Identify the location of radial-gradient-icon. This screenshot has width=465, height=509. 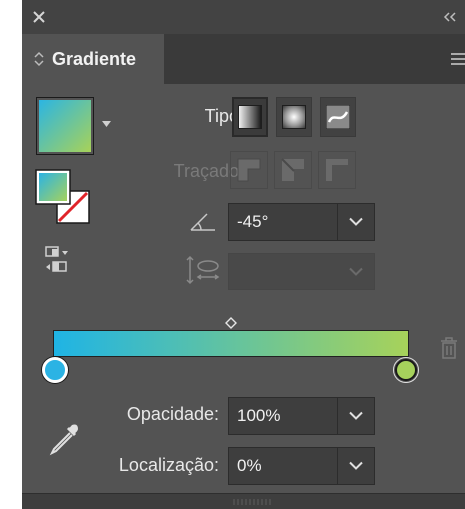
(294, 117).